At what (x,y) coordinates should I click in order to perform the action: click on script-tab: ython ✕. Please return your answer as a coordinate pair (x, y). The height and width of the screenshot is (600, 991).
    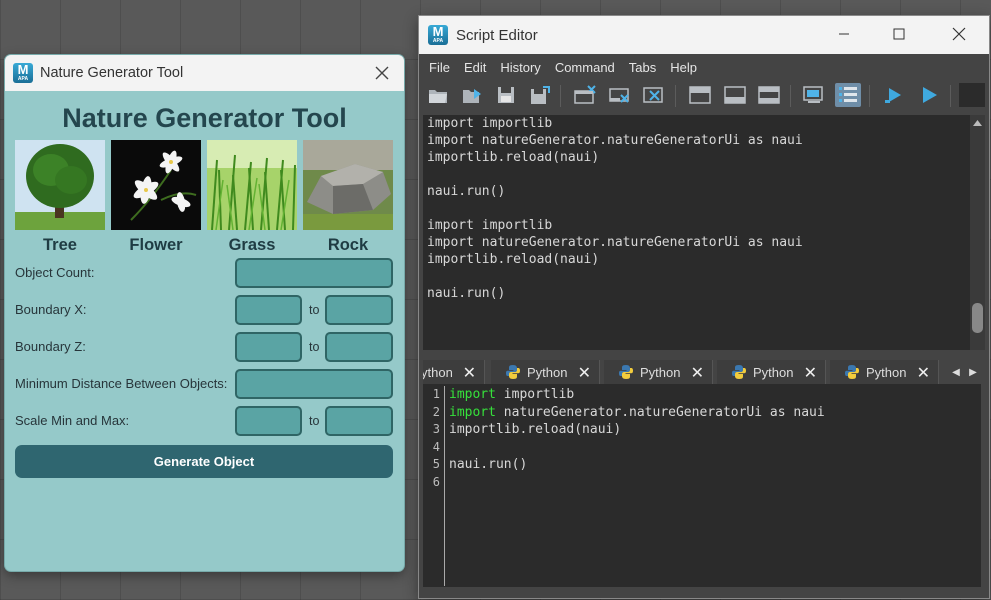
    Looking at the image, I should click on (454, 372).